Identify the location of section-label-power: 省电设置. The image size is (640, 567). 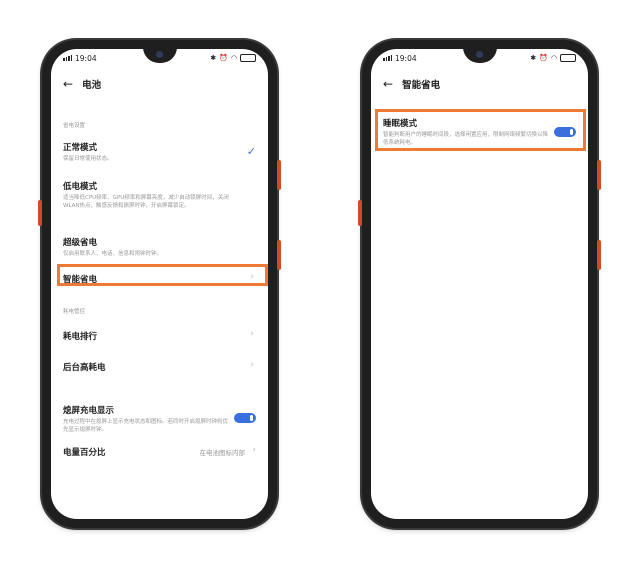
(74, 126).